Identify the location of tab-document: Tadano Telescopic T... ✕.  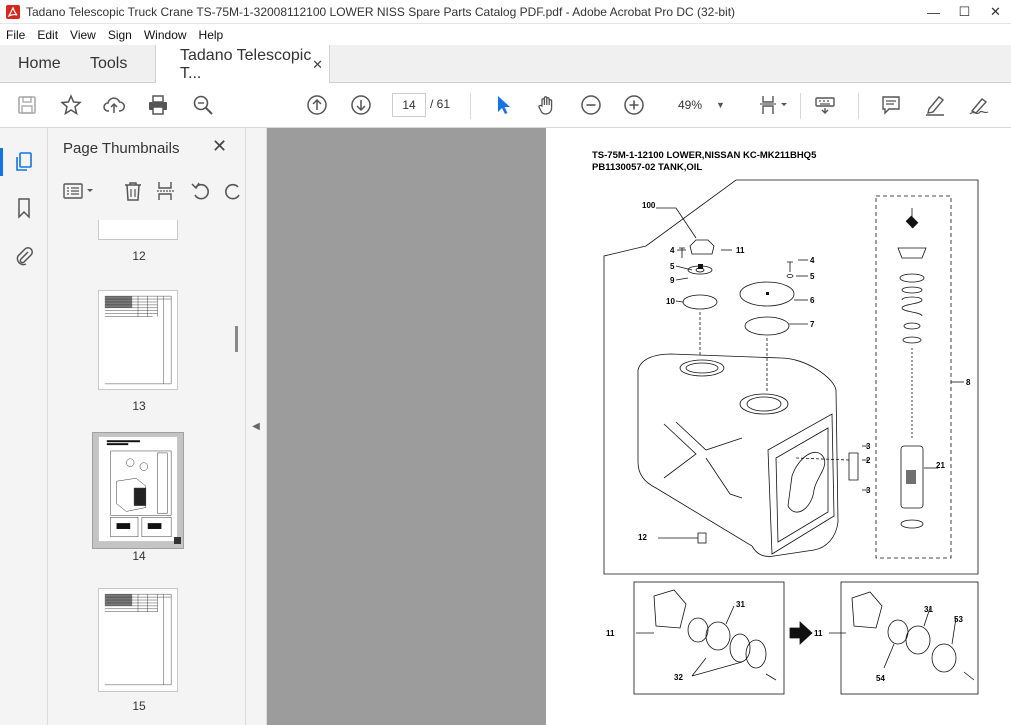
(242, 64).